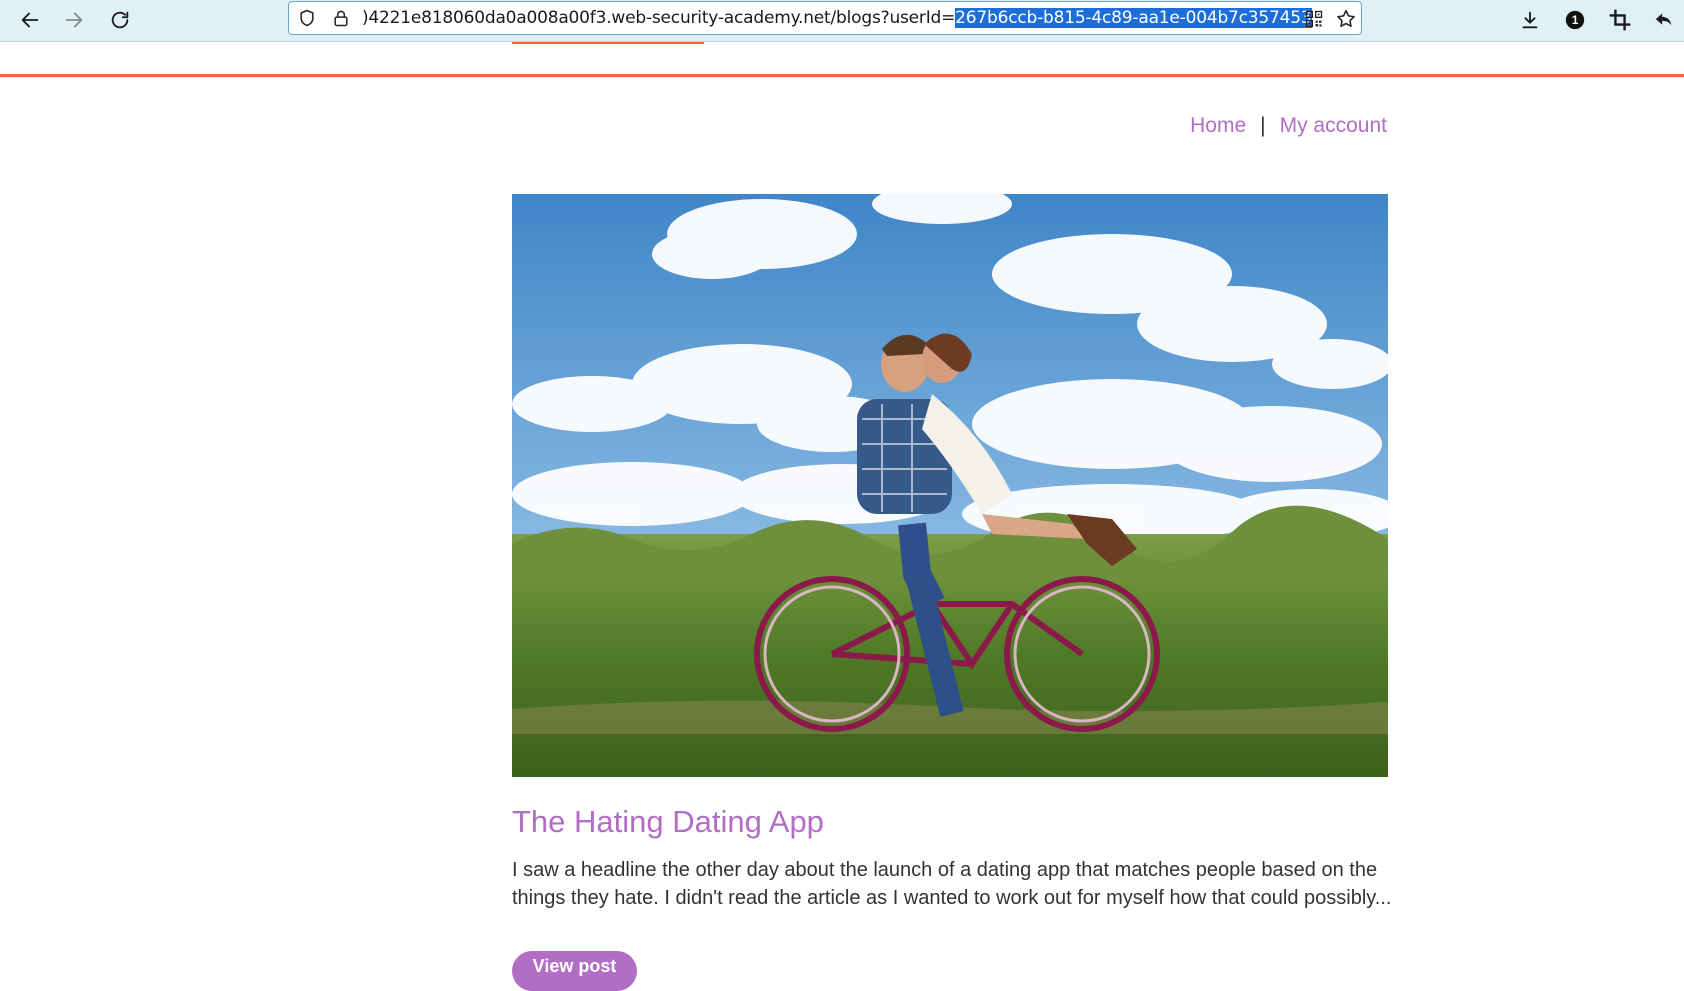  Describe the element at coordinates (1664, 20) in the screenshot. I see `undo-icon` at that location.